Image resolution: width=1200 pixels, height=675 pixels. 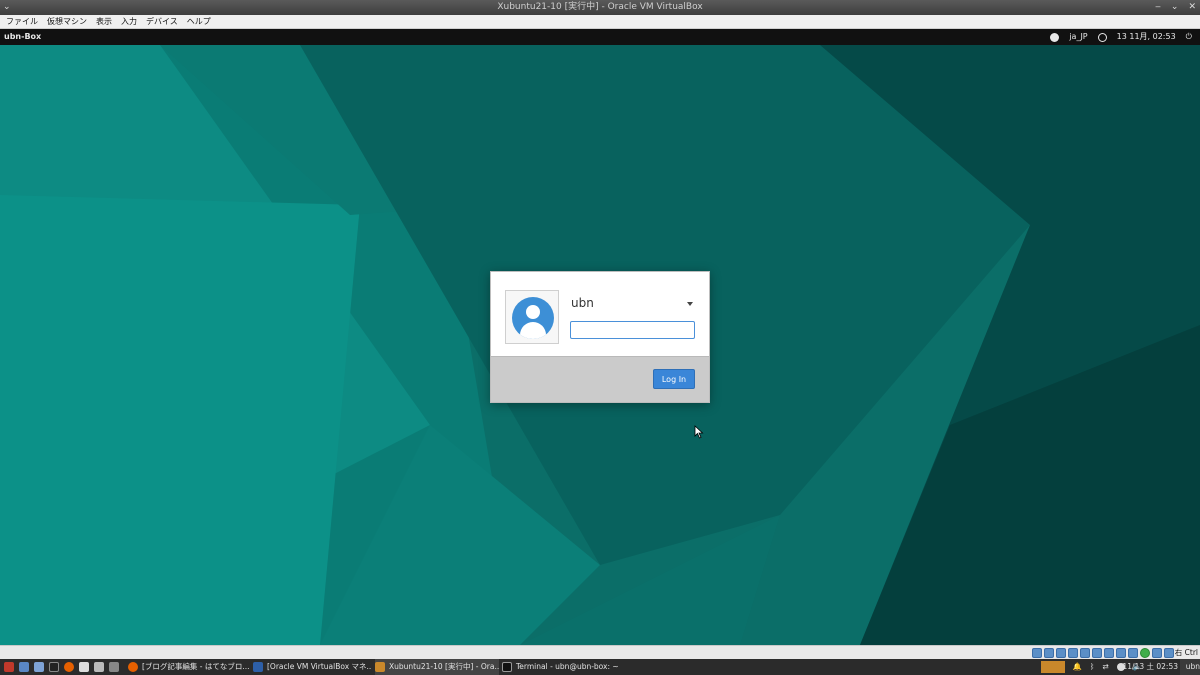 I want to click on file-manager-icon, so click(x=39, y=667).